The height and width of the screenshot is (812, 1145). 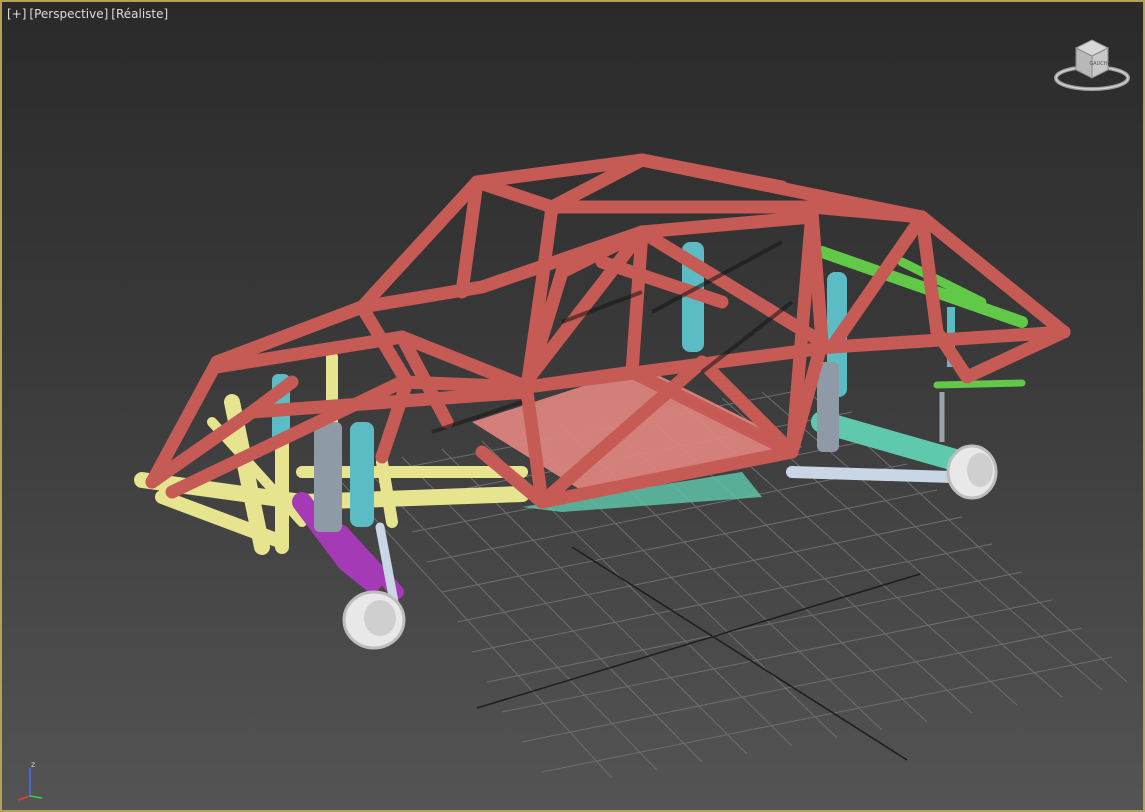 What do you see at coordinates (1099, 64) in the screenshot?
I see `viewcube-face-label: GAUCHE` at bounding box center [1099, 64].